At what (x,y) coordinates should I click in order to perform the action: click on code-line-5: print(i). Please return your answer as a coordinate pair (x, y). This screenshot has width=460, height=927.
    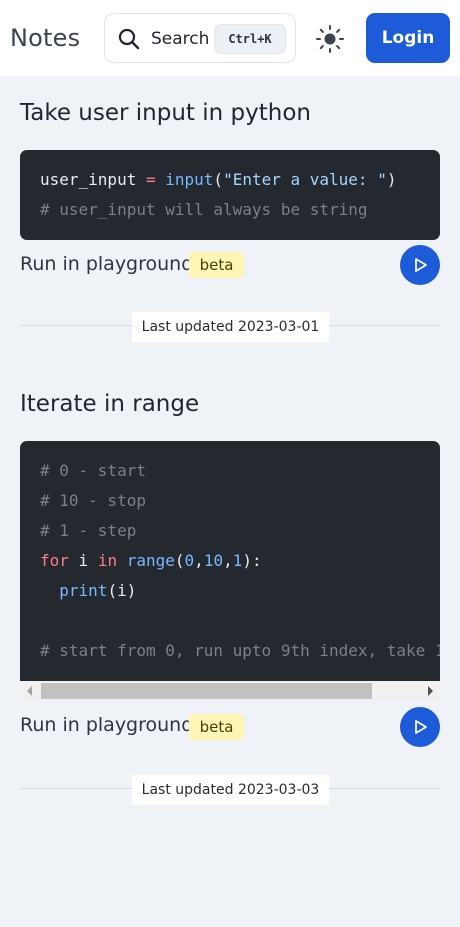
    Looking at the image, I should click on (240, 591).